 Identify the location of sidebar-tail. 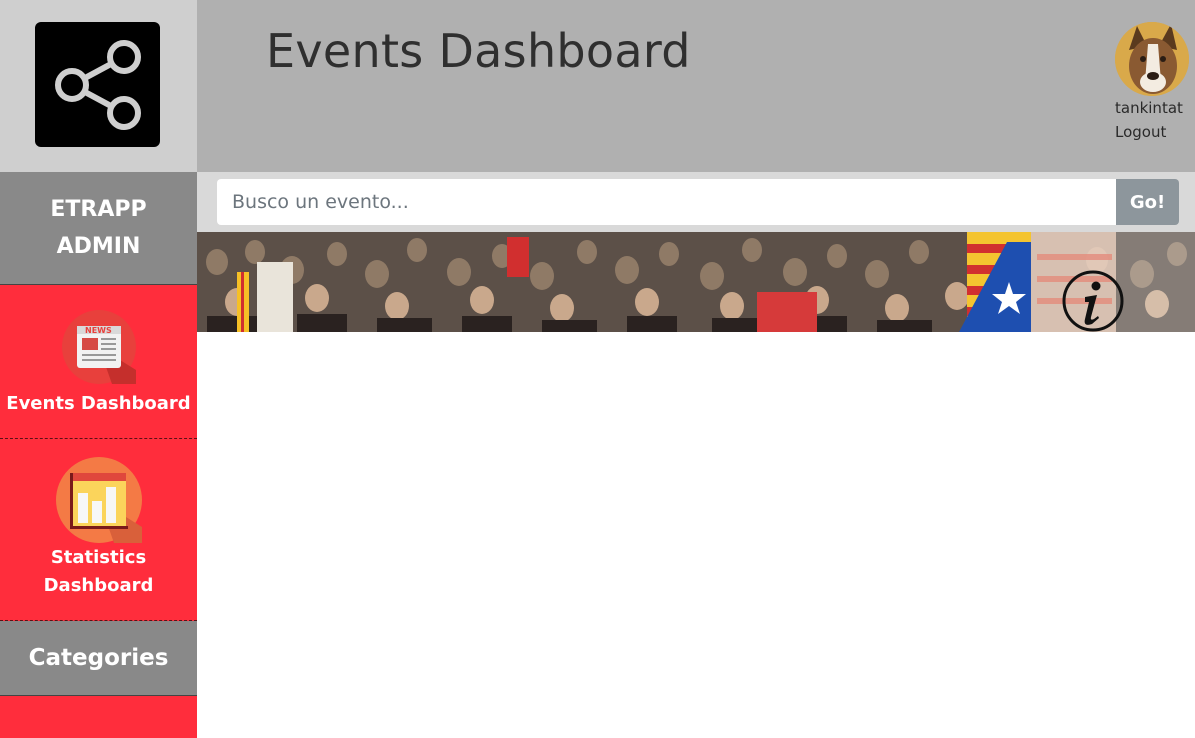
(98, 717).